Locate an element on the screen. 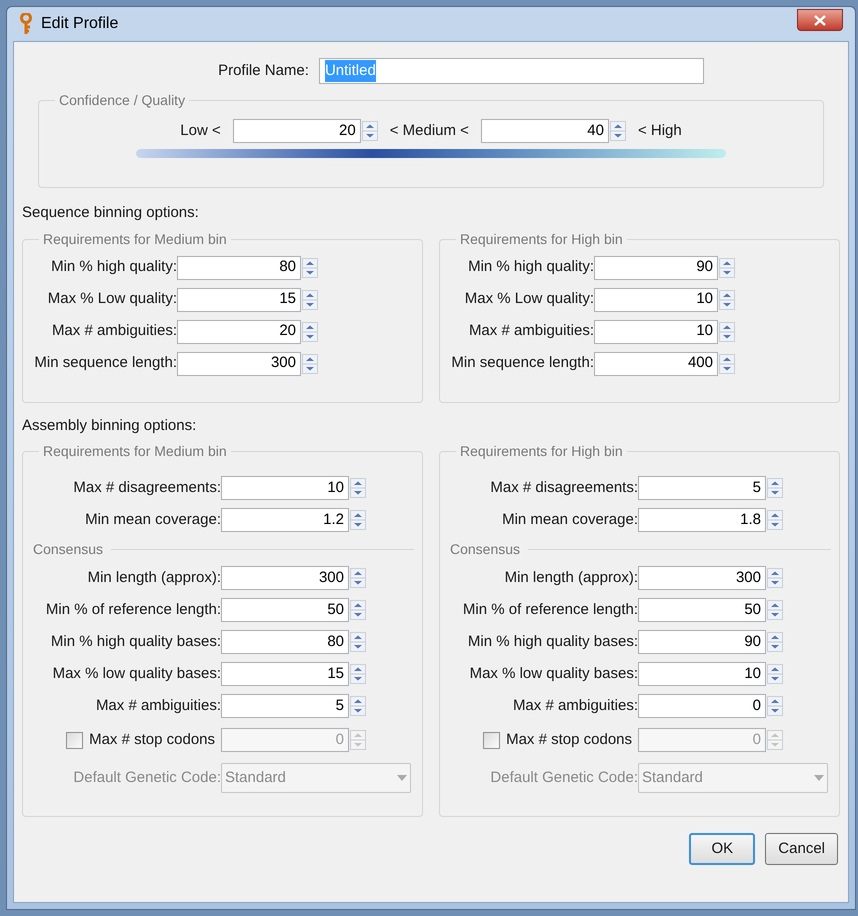  section-heading: Assembly binning options: is located at coordinates (110, 426).